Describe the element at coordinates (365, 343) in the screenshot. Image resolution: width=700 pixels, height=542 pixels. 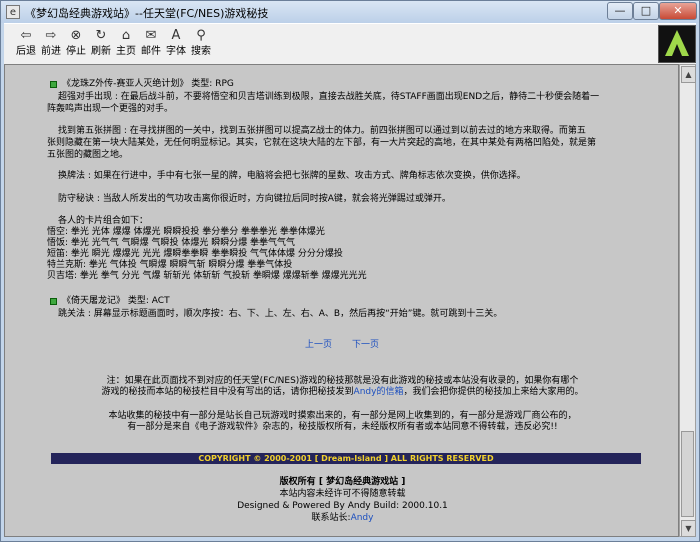
I see `next-page-link: 下一页` at that location.